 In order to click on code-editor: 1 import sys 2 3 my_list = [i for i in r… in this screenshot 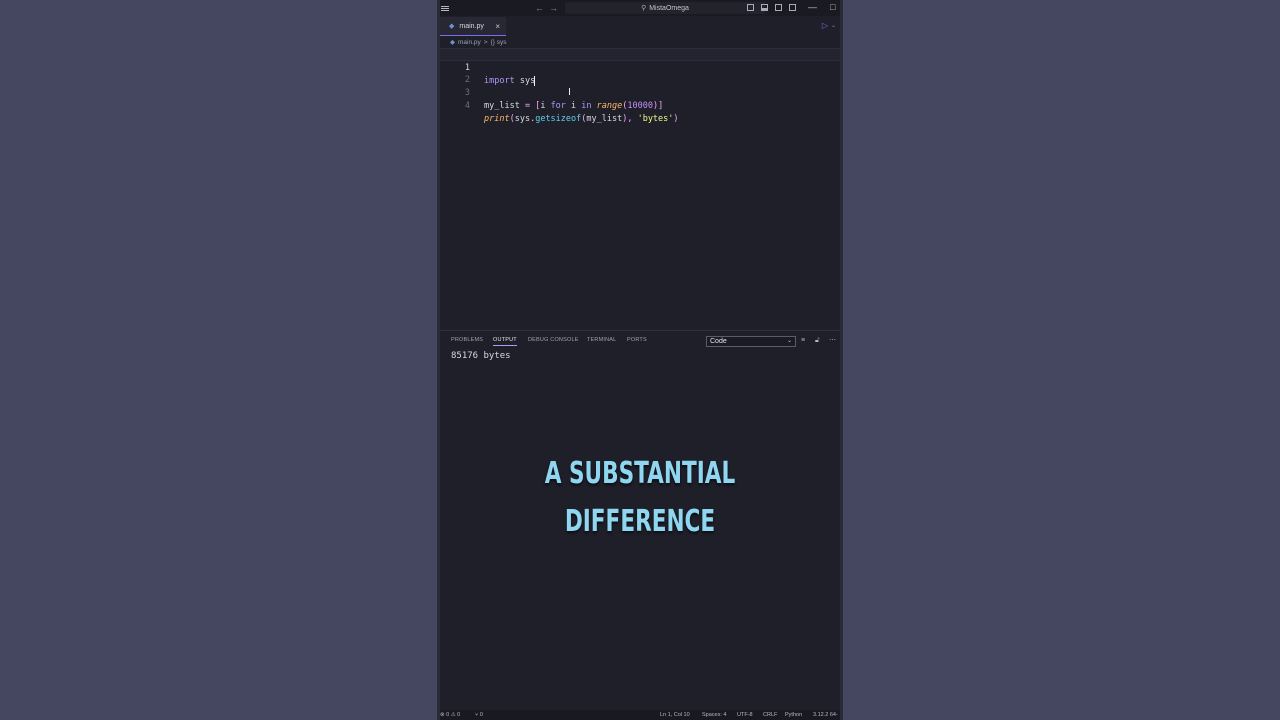, I will do `click(640, 187)`.